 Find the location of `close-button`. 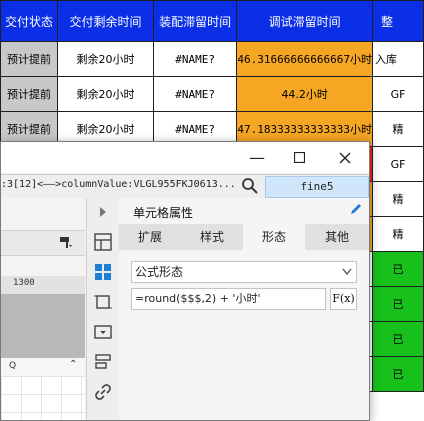

close-button is located at coordinates (345, 157).